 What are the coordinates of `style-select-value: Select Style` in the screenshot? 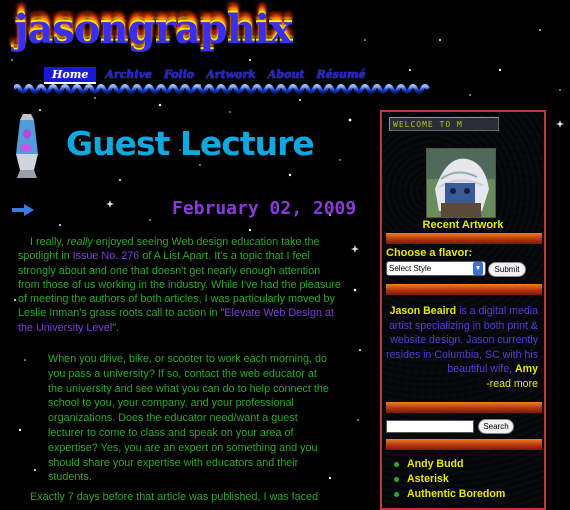 It's located at (410, 268).